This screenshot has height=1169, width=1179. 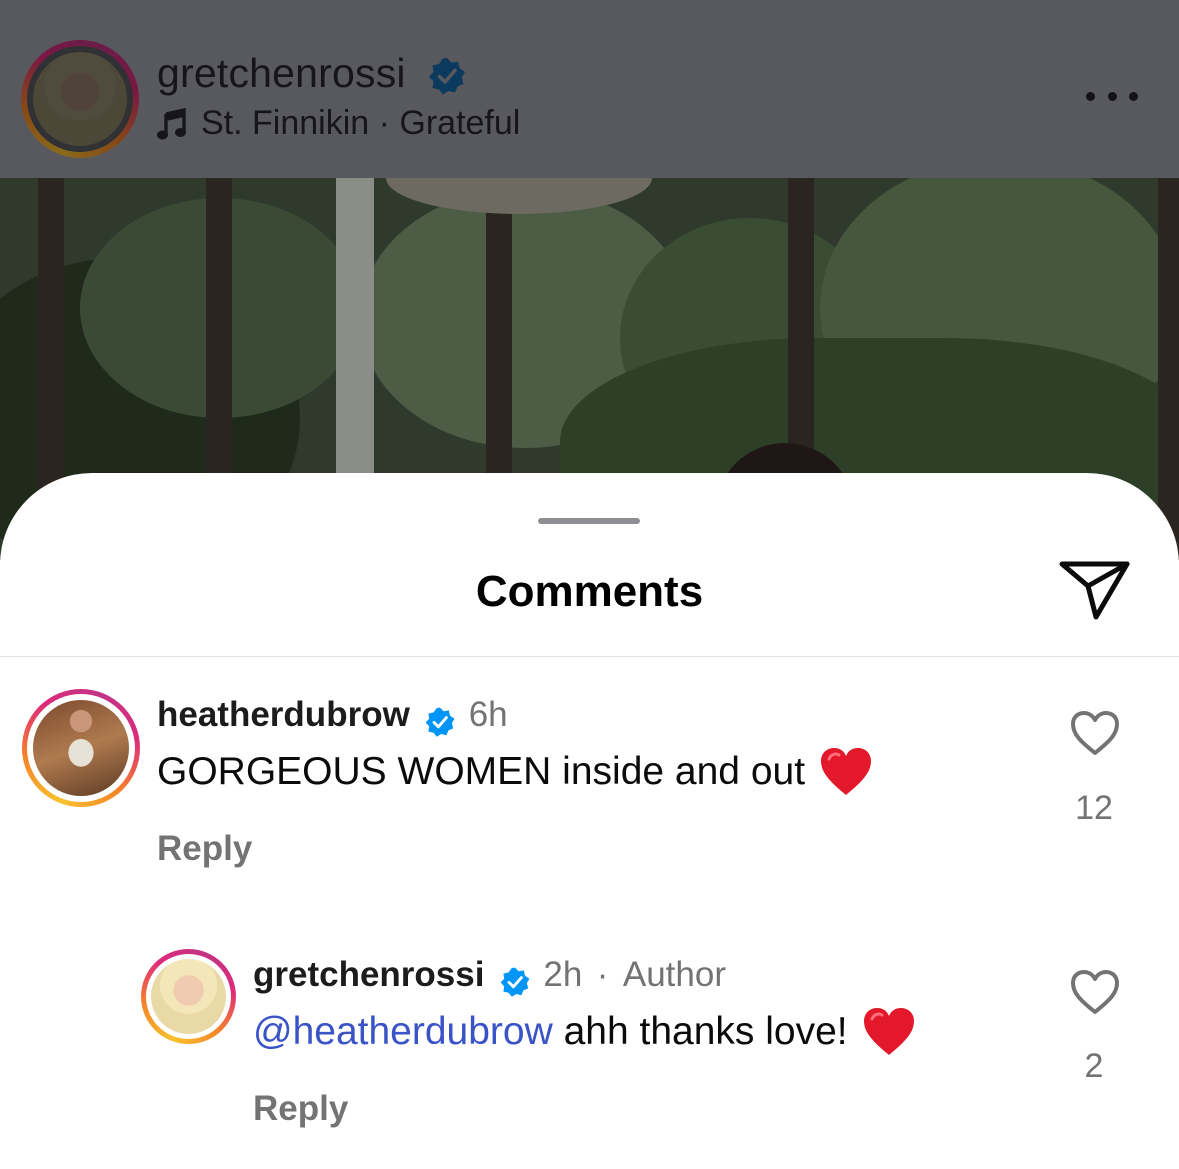 I want to click on comment-text-row: GORGEOUS WOMEN inside and out, so click(x=515, y=772).